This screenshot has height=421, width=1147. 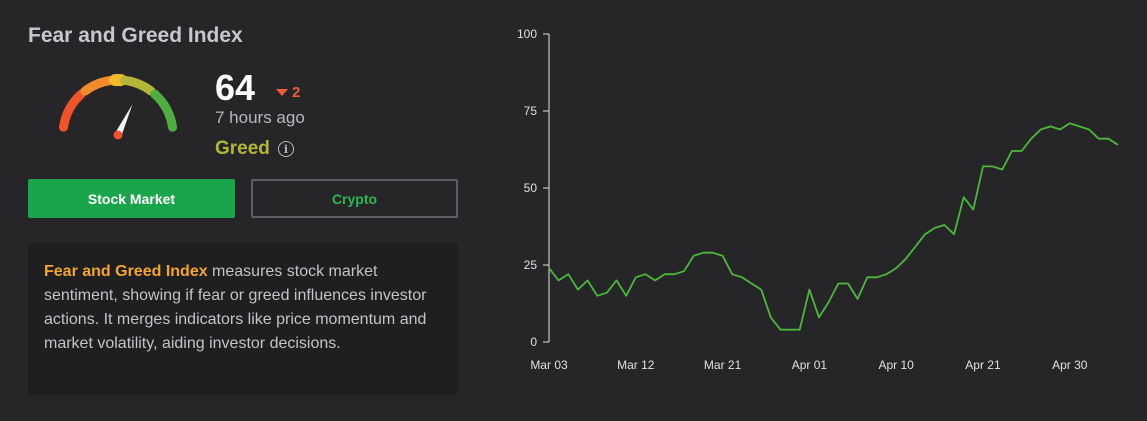 I want to click on description-highlight: Fear and Greed Index, so click(x=126, y=271).